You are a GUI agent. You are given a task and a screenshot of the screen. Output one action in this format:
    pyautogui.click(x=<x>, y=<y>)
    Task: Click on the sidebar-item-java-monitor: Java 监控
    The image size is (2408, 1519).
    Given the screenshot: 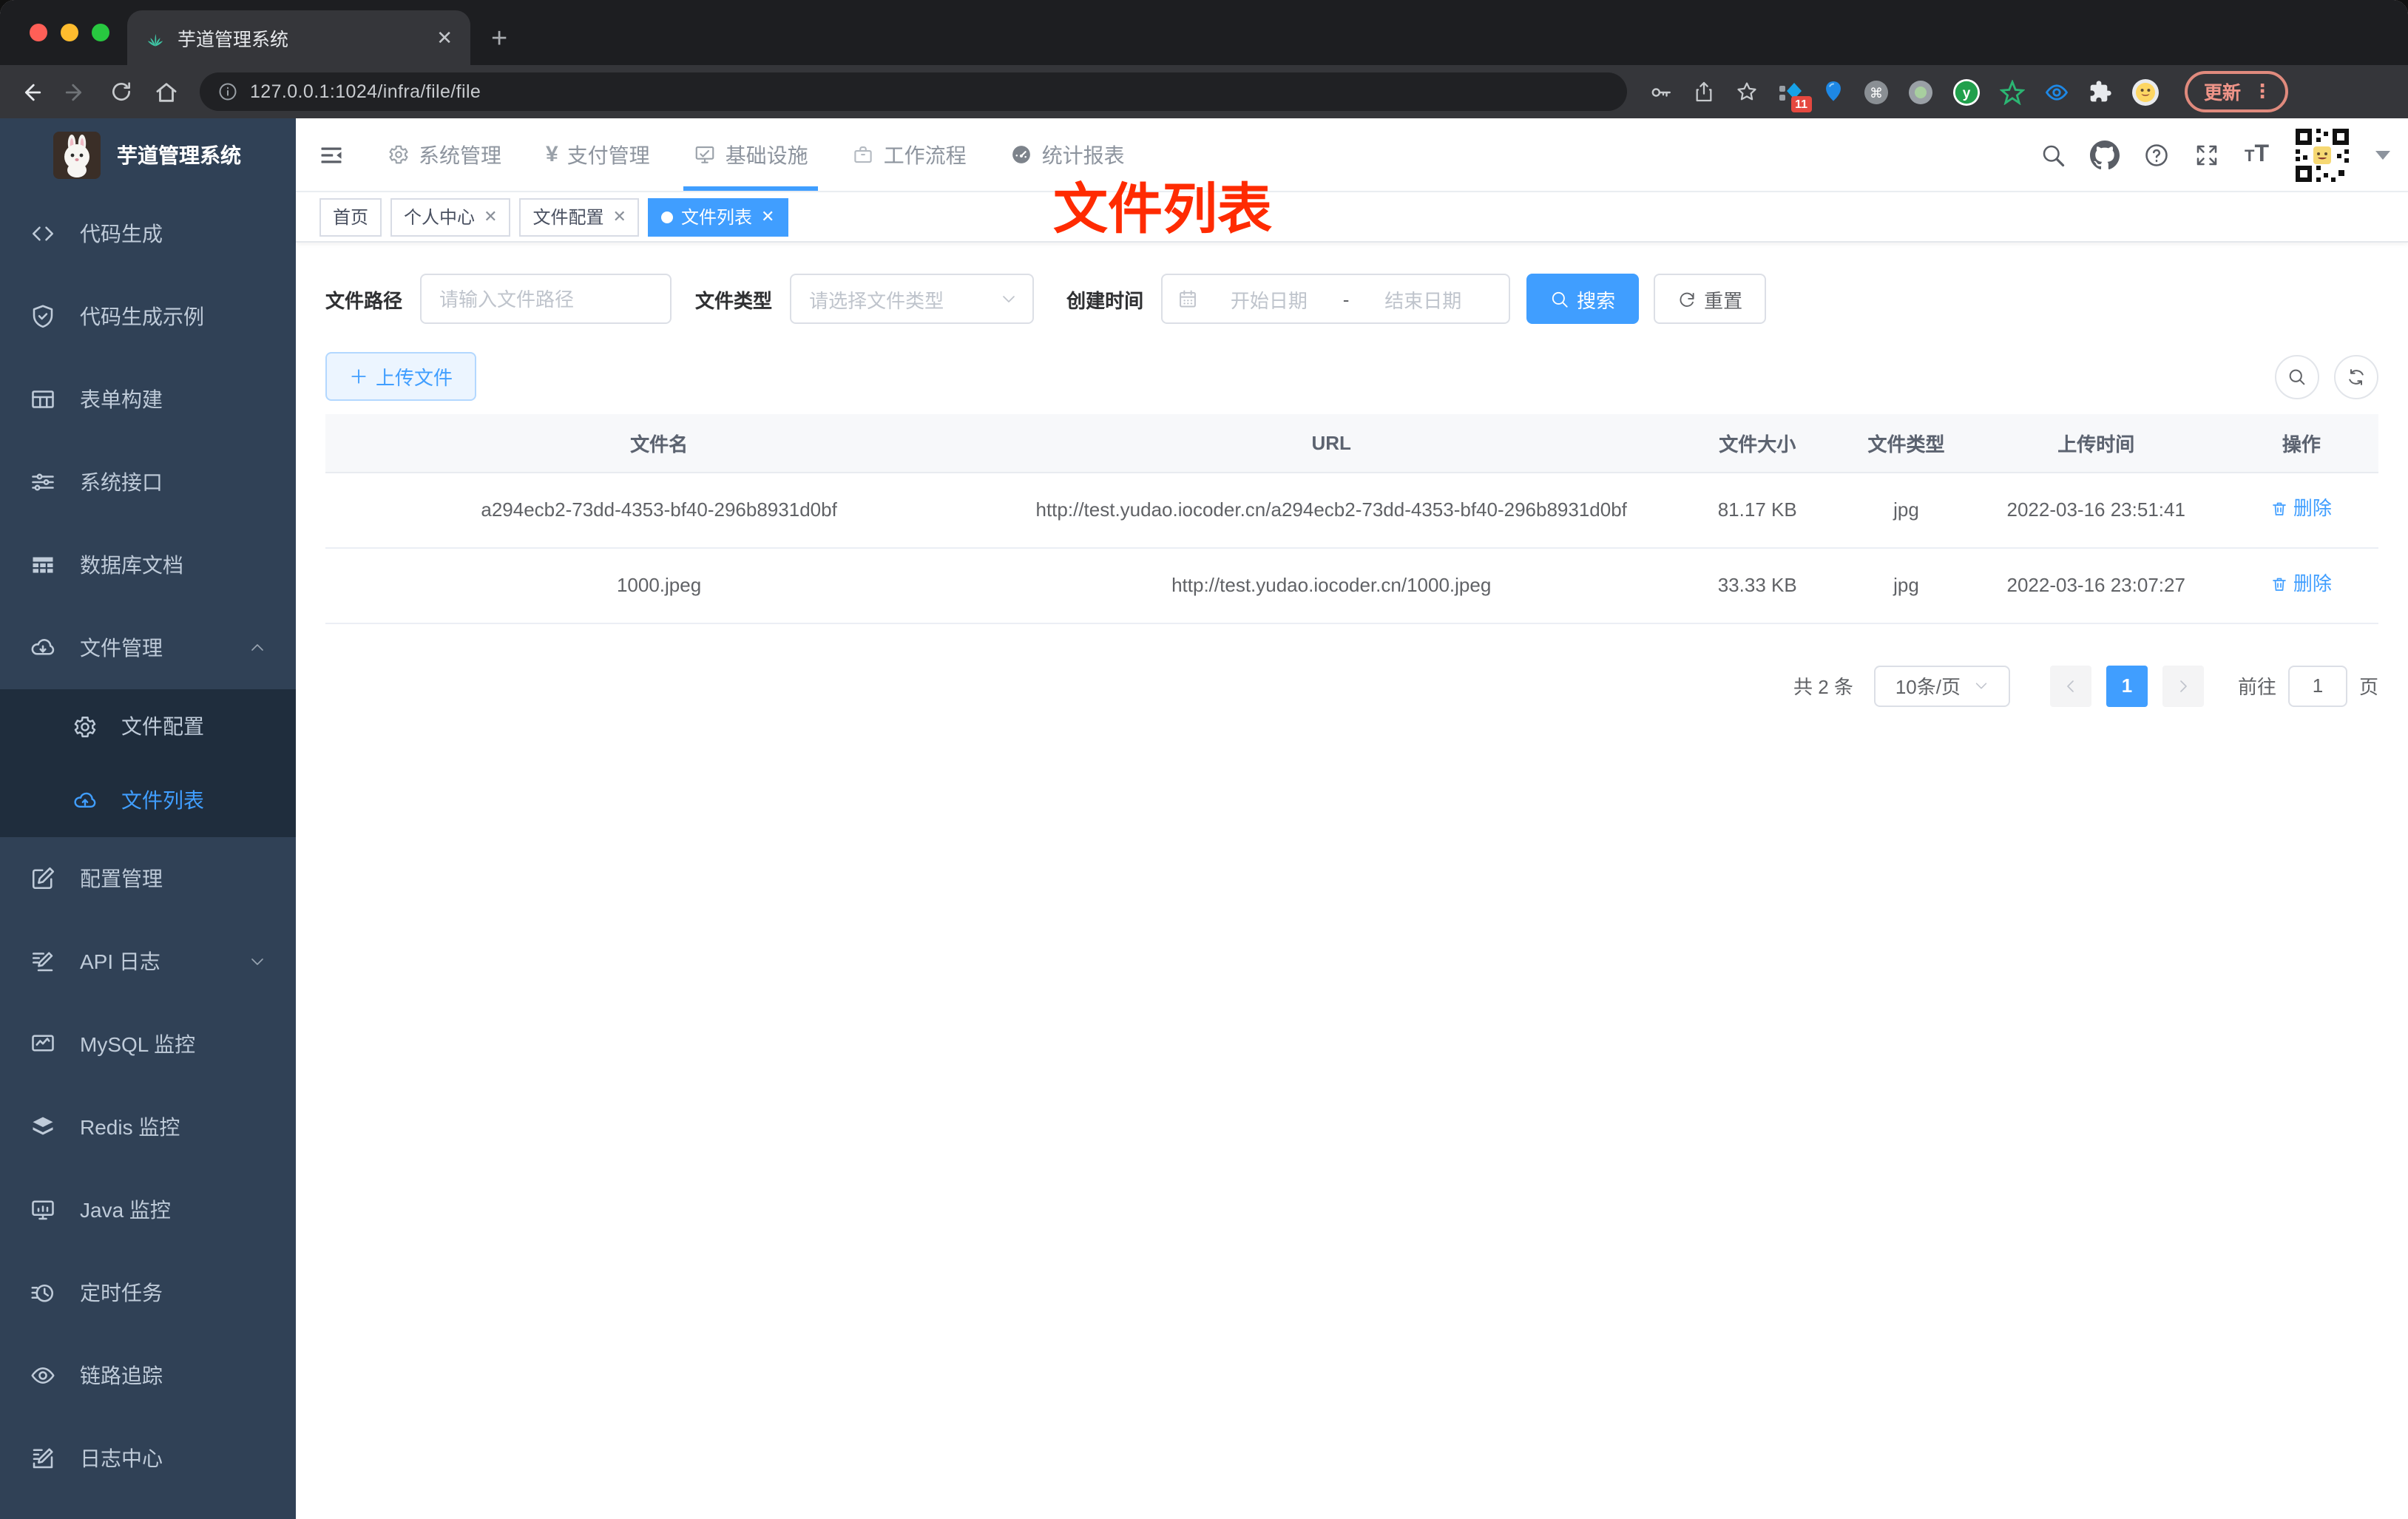 What is the action you would take?
    pyautogui.click(x=148, y=1209)
    